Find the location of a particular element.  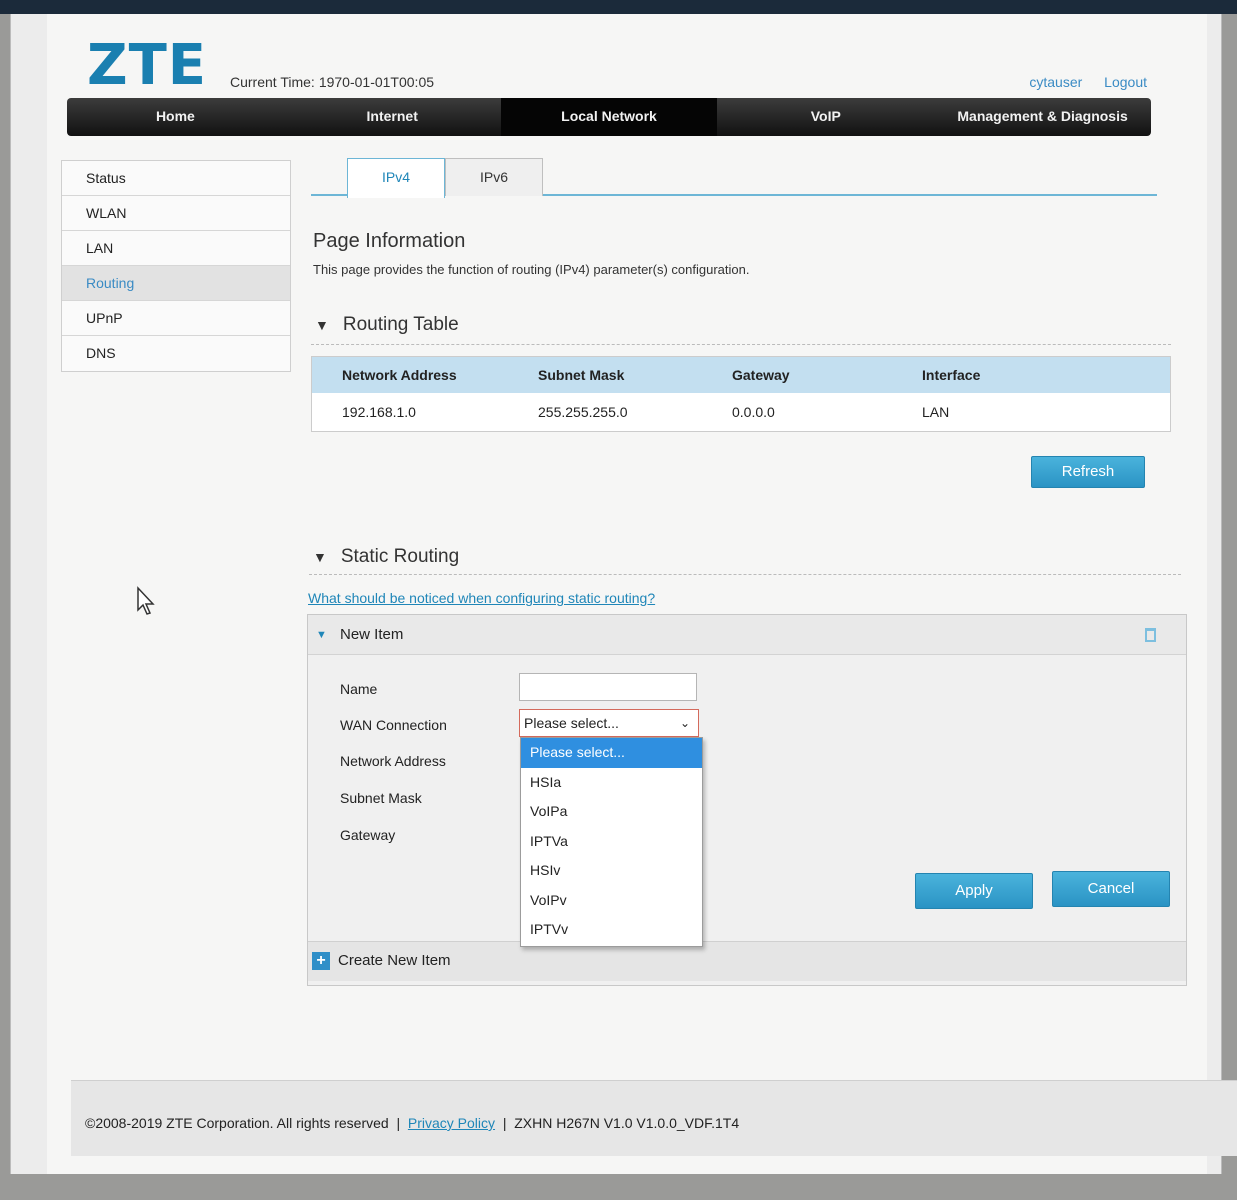

col-gateway: Gateway is located at coordinates (761, 375).